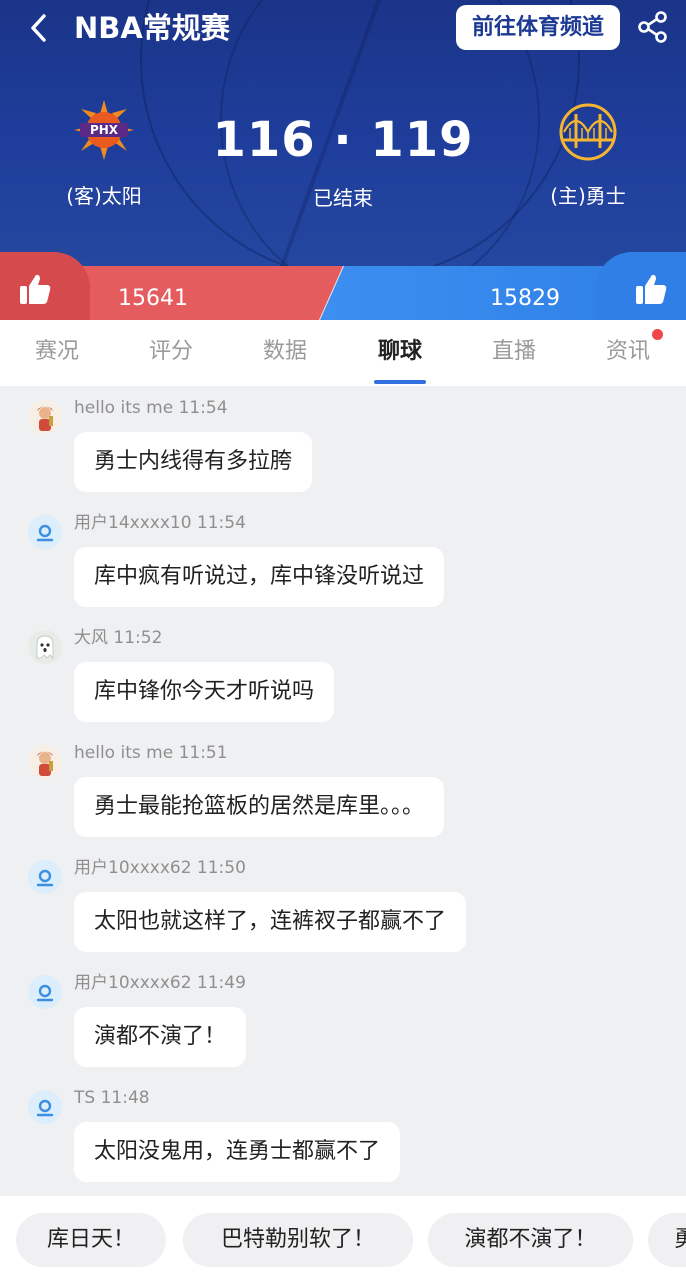 This screenshot has width=686, height=1280. Describe the element at coordinates (204, 692) in the screenshot. I see `message-bubble: 库中锋你今天才听说吗` at that location.